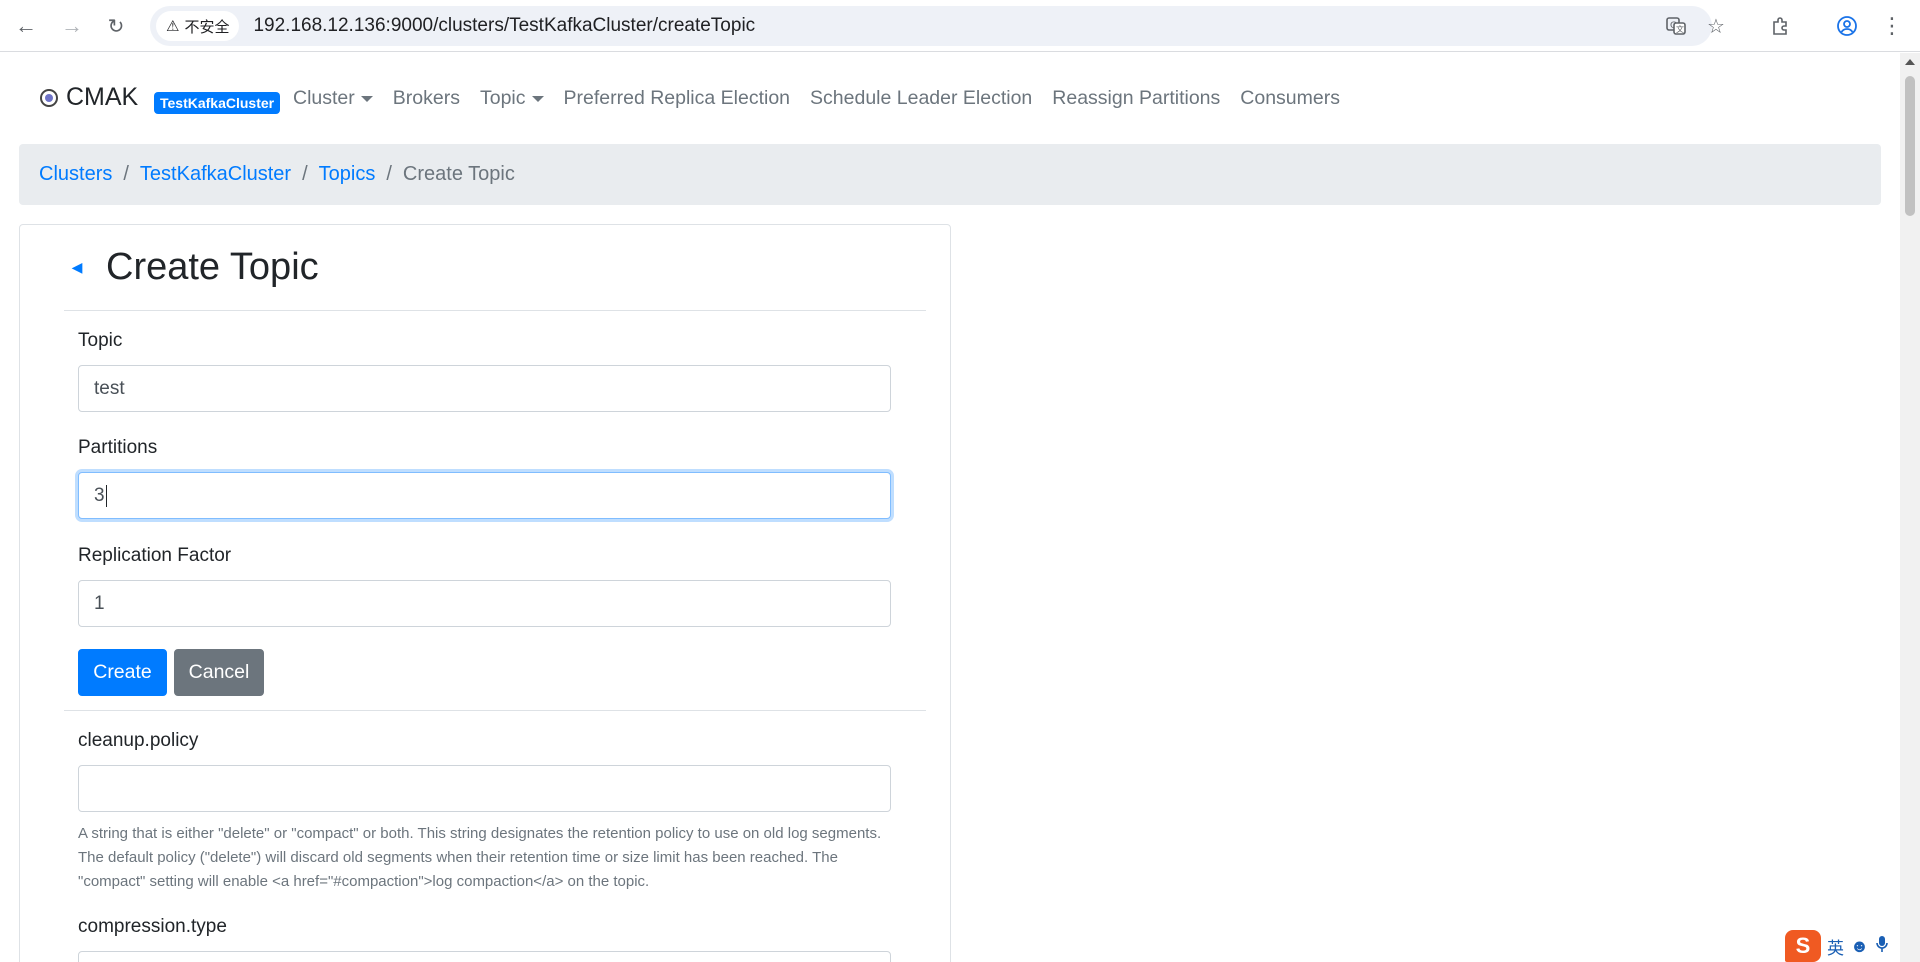 Image resolution: width=1920 pixels, height=962 pixels. What do you see at coordinates (99, 603) in the screenshot?
I see `replication-input-value: 1` at bounding box center [99, 603].